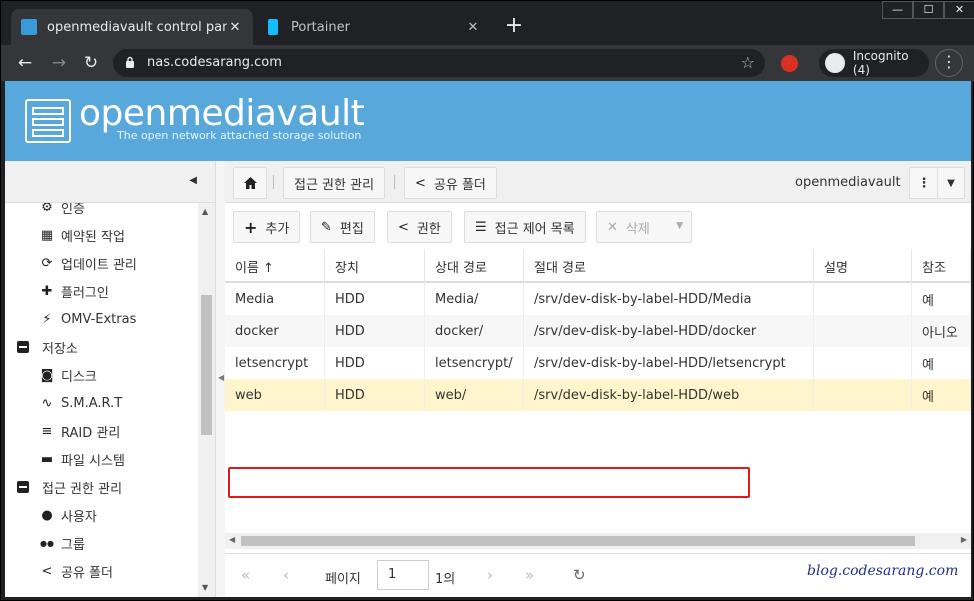  What do you see at coordinates (47, 515) in the screenshot?
I see `user-icon: ●` at bounding box center [47, 515].